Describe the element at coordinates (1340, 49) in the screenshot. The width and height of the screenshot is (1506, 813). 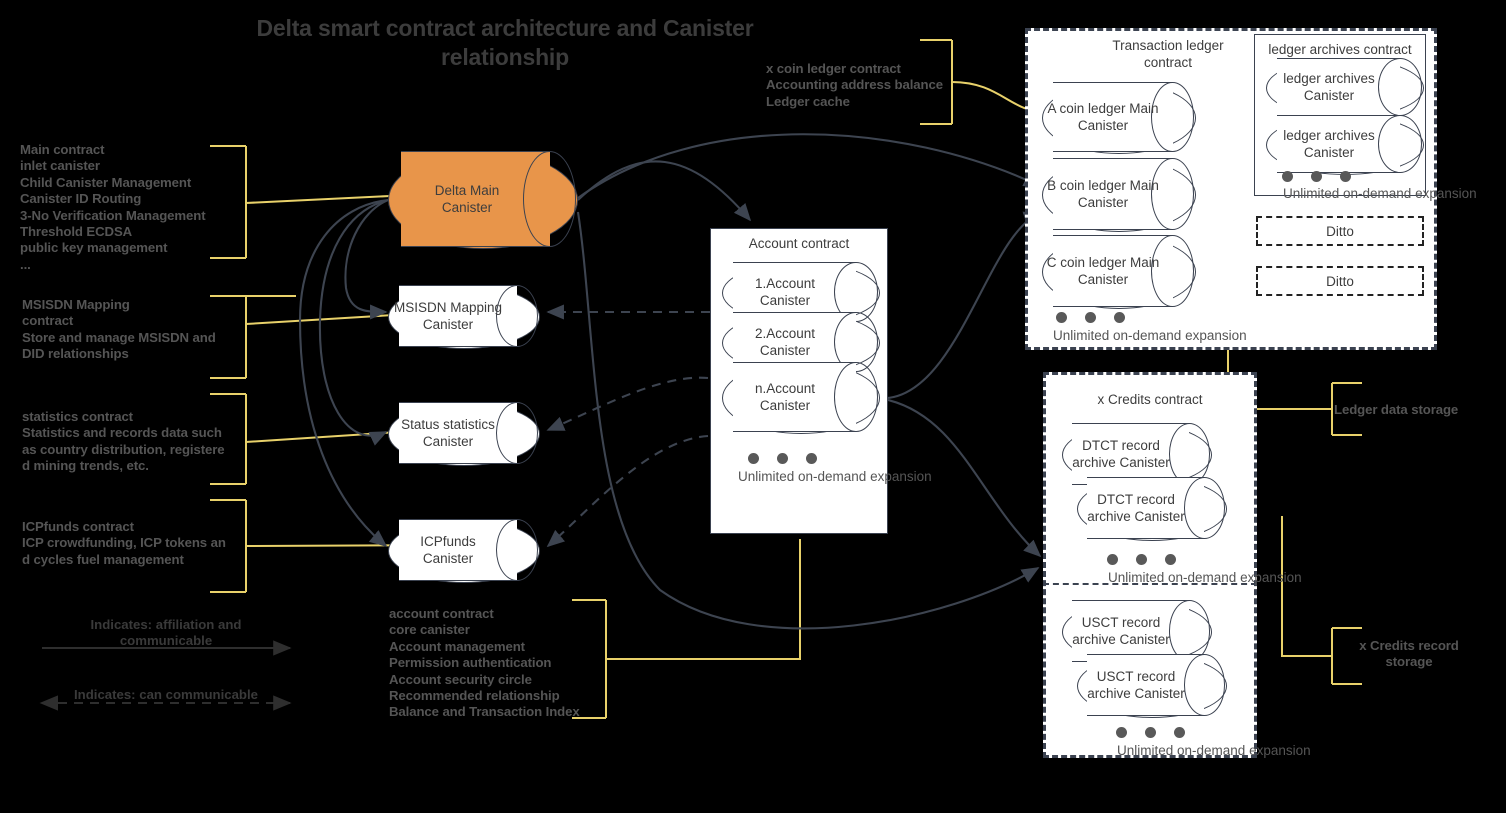
I see `ledger-archives-title: ledger archives contract` at that location.